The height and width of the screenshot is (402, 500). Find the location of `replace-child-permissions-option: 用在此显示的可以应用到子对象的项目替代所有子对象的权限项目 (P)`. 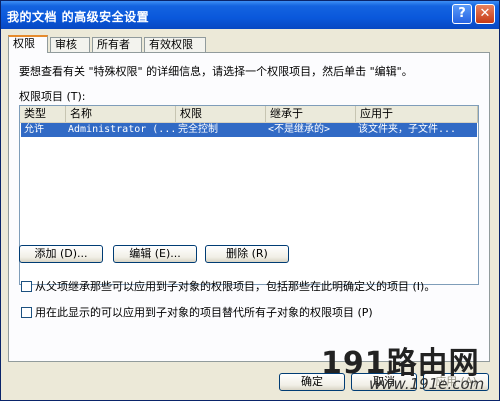

replace-child-permissions-option: 用在此显示的可以应用到子对象的项目替代所有子对象的权限项目 (P) is located at coordinates (197, 312).